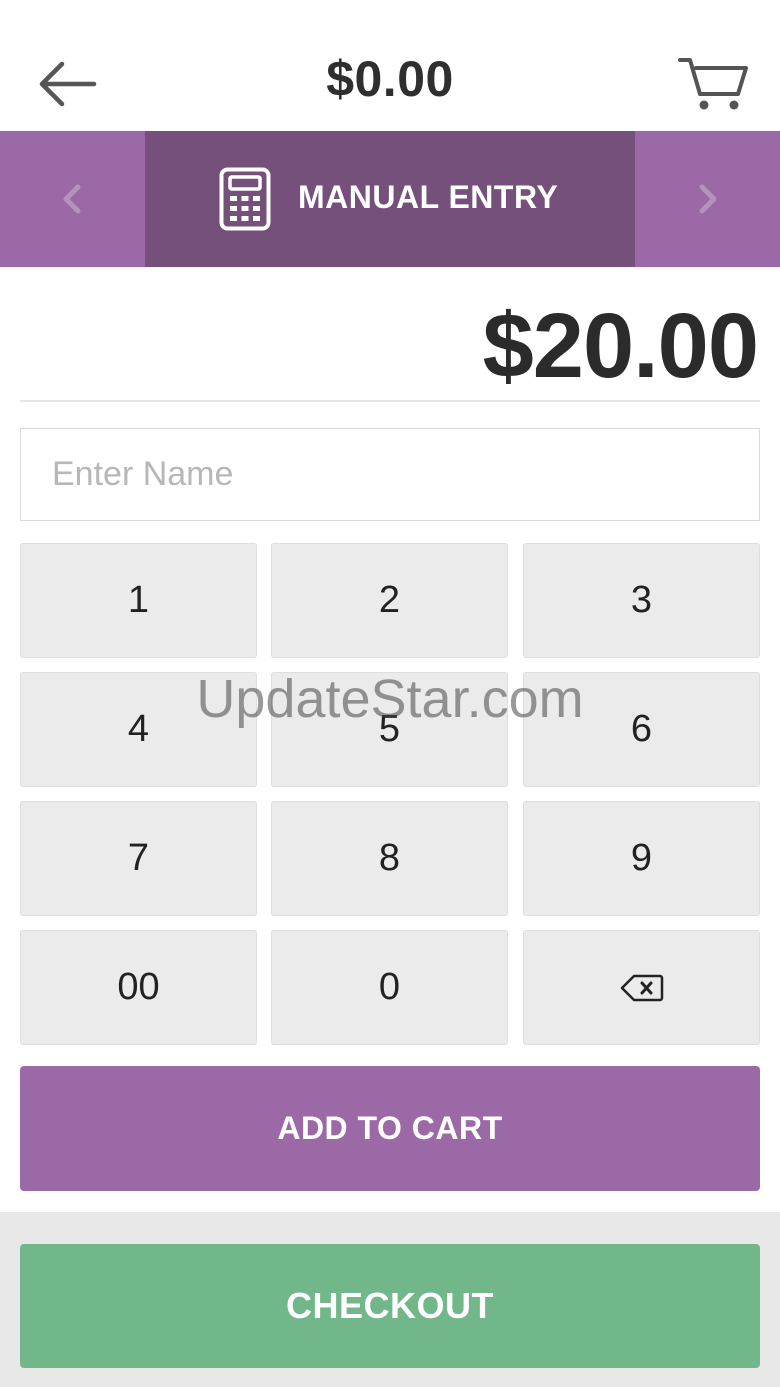  I want to click on previous-mode-button, so click(72, 199).